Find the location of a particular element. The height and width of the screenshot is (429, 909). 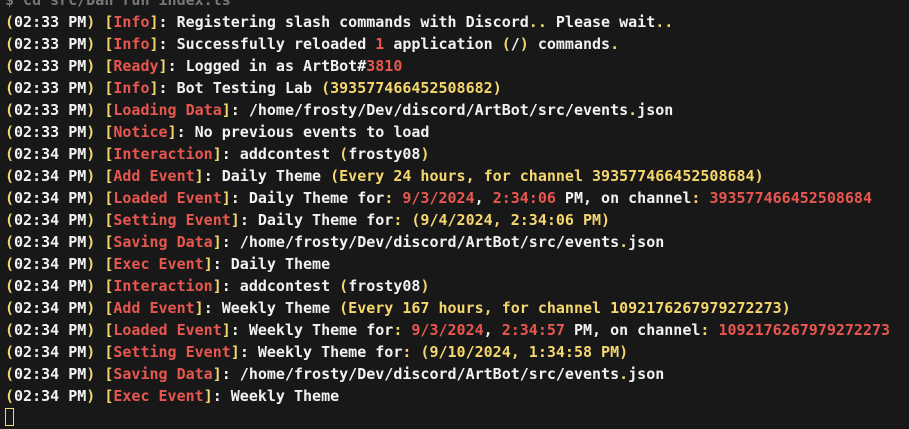

log-segment: Loading Data is located at coordinates (167, 110).